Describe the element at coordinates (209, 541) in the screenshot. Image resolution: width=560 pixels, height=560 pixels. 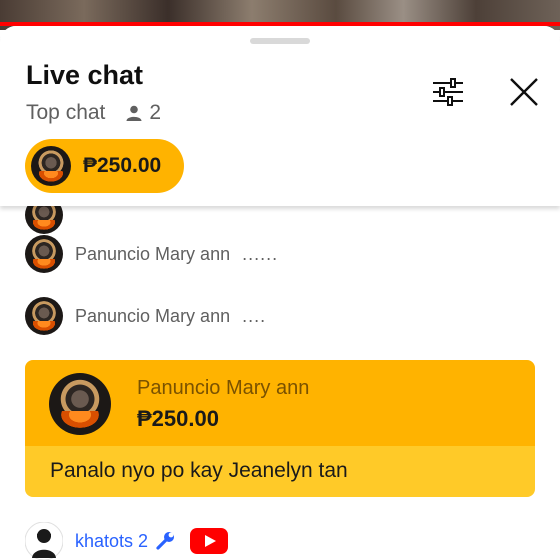
I see `youtube-icon` at that location.